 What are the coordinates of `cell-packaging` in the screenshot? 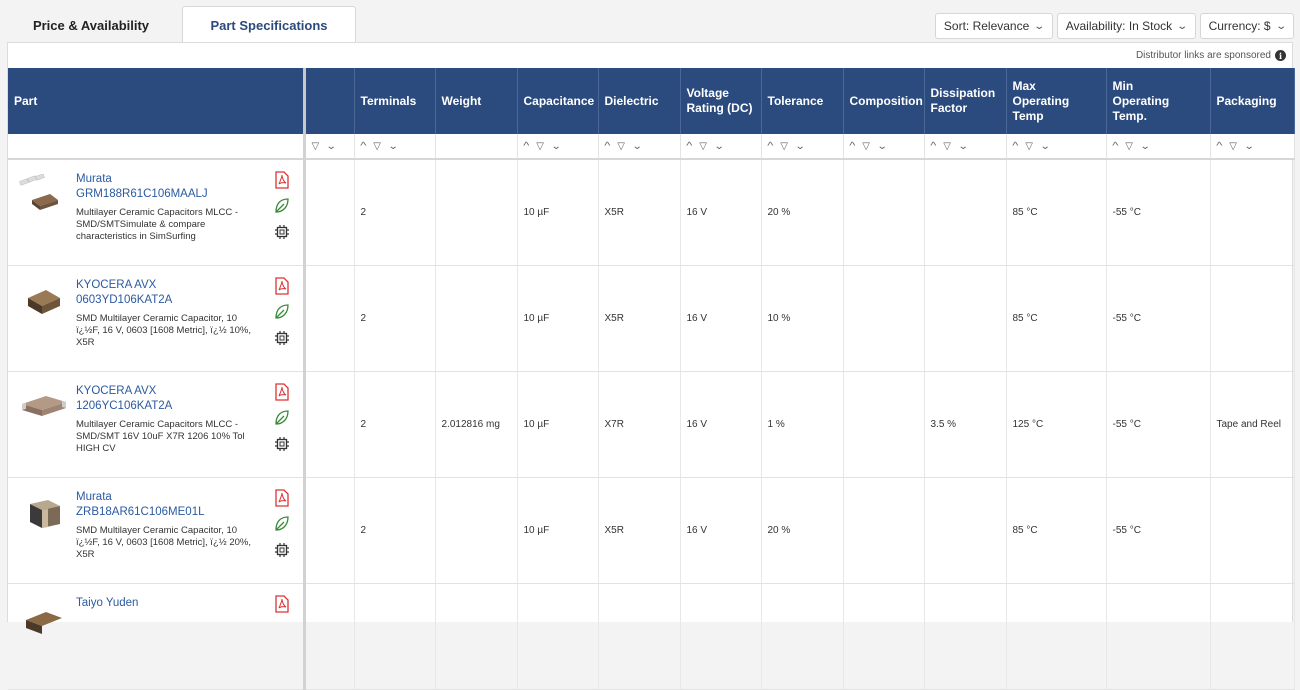 It's located at (1252, 530).